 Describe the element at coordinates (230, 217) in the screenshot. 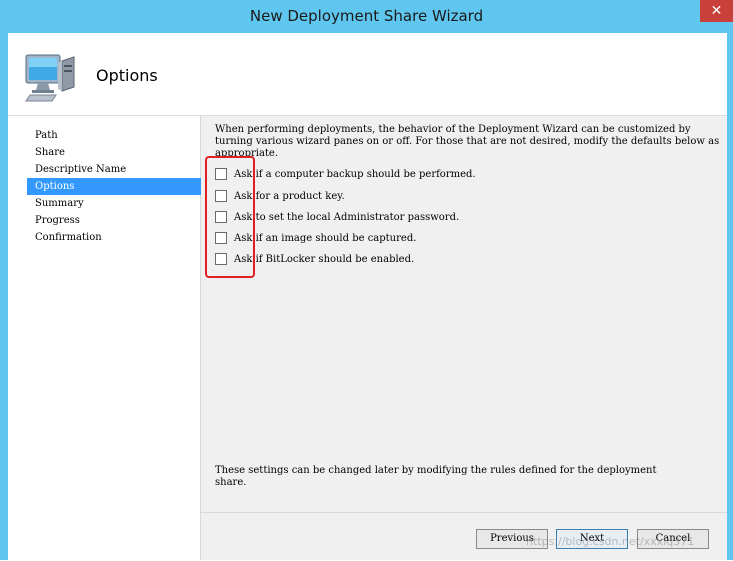

I see `annotation-highlight-box` at that location.